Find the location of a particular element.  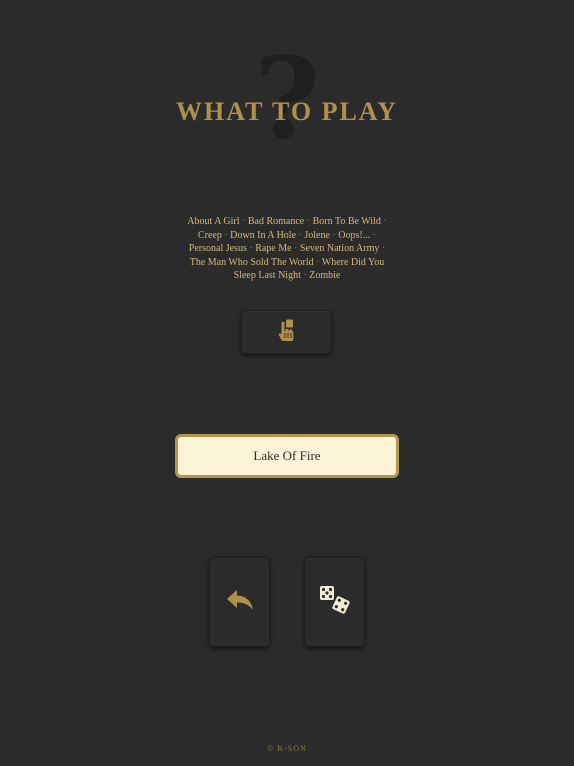

song-list-item: Rape Me is located at coordinates (273, 248).